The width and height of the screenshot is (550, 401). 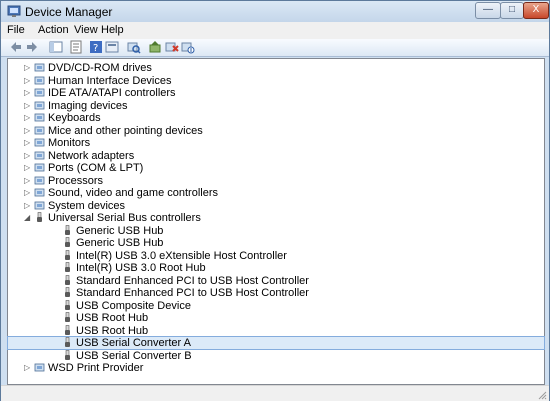 I want to click on window-title: Device Manager, so click(x=69, y=12).